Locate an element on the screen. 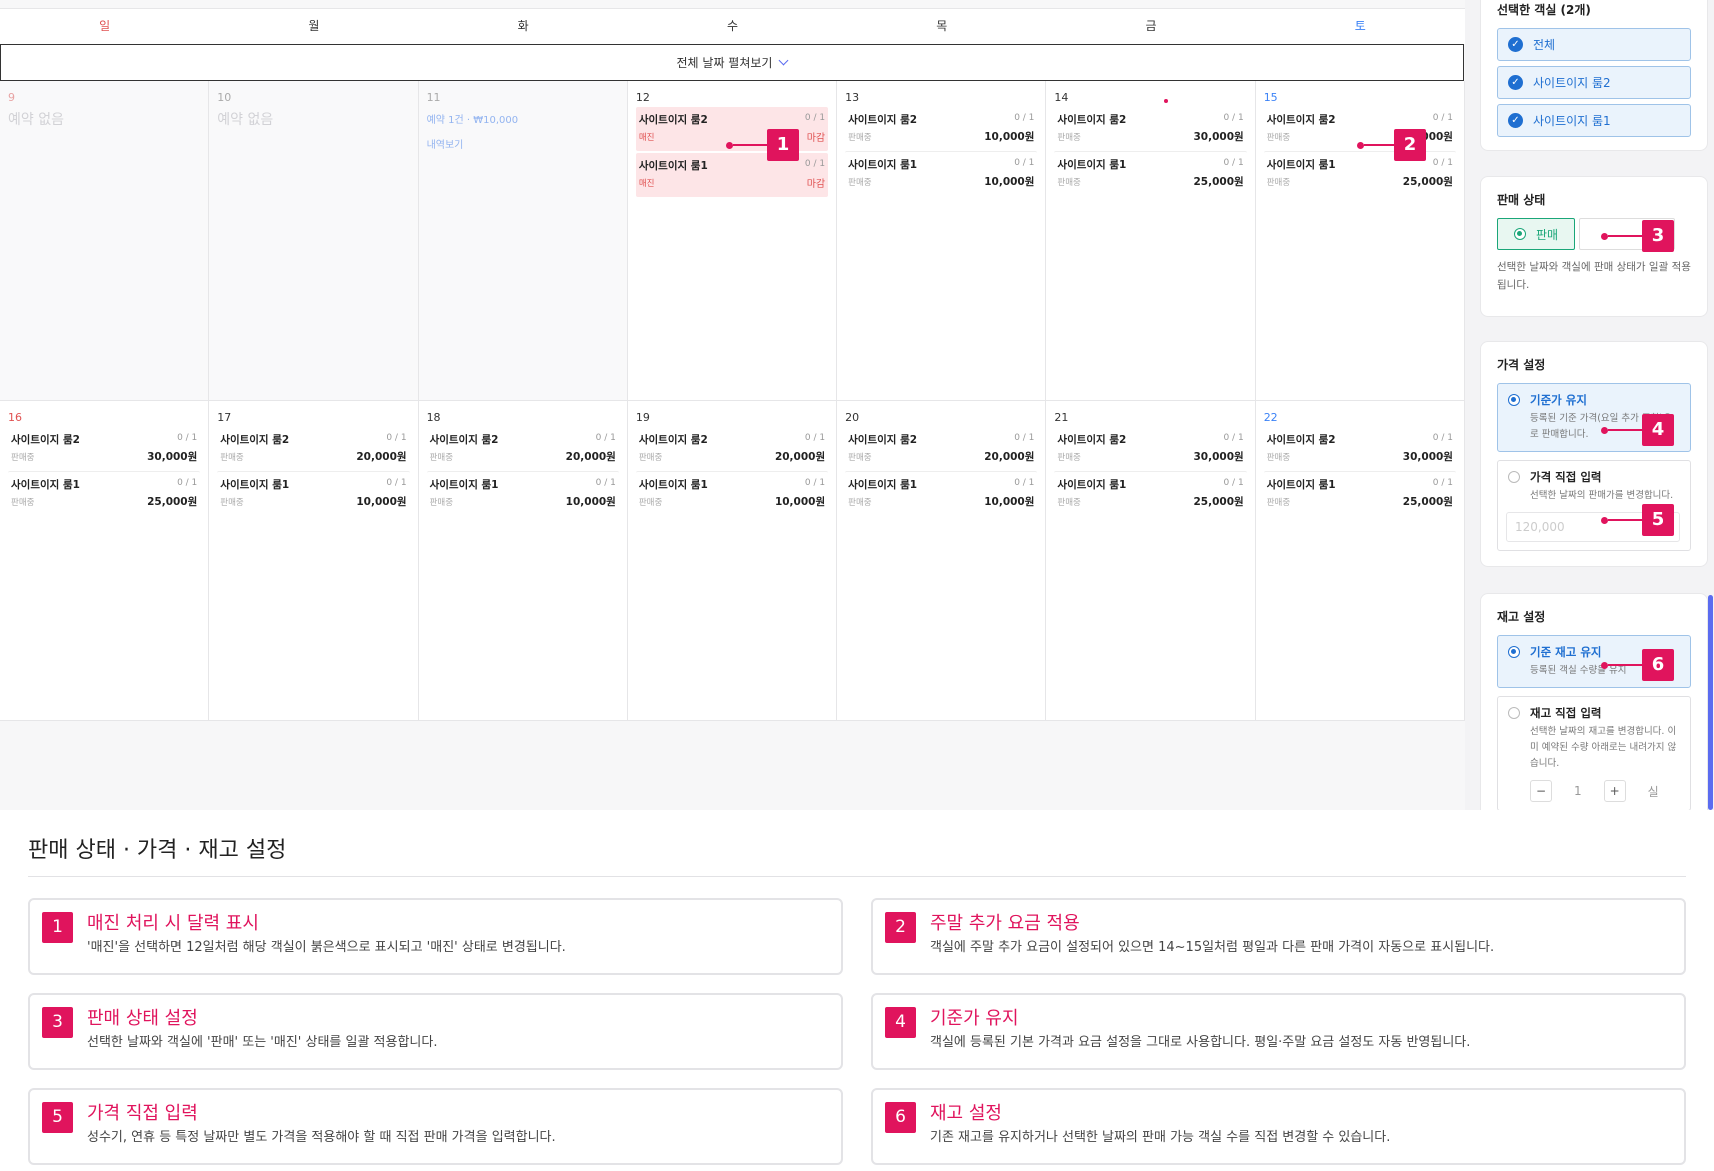 Image resolution: width=1714 pixels, height=1171 pixels. weekday-header: 일 월 화 수 목 금 토 is located at coordinates (732, 26).